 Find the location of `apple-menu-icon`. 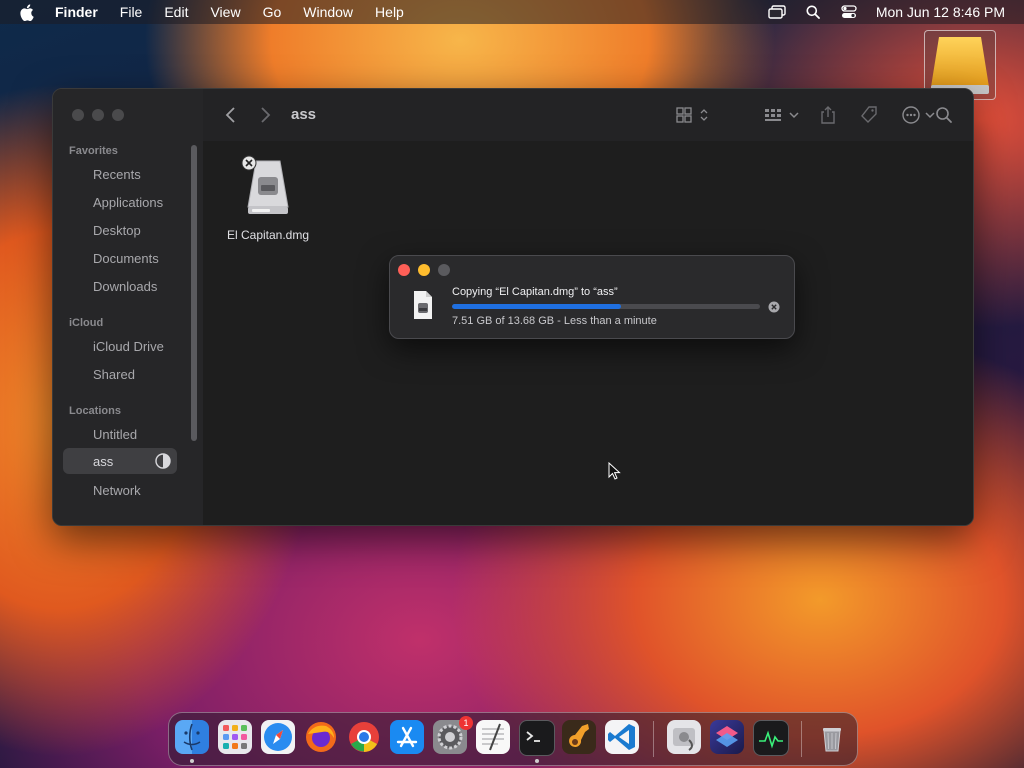

apple-menu-icon is located at coordinates (27, 12).